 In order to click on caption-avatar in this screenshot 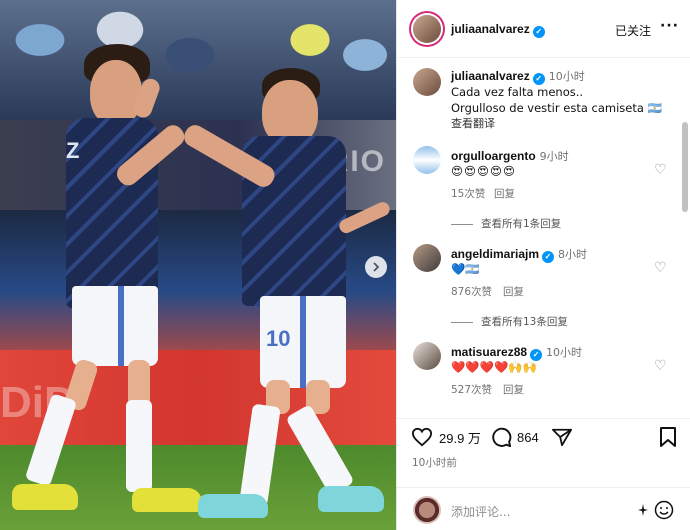, I will do `click(427, 82)`.